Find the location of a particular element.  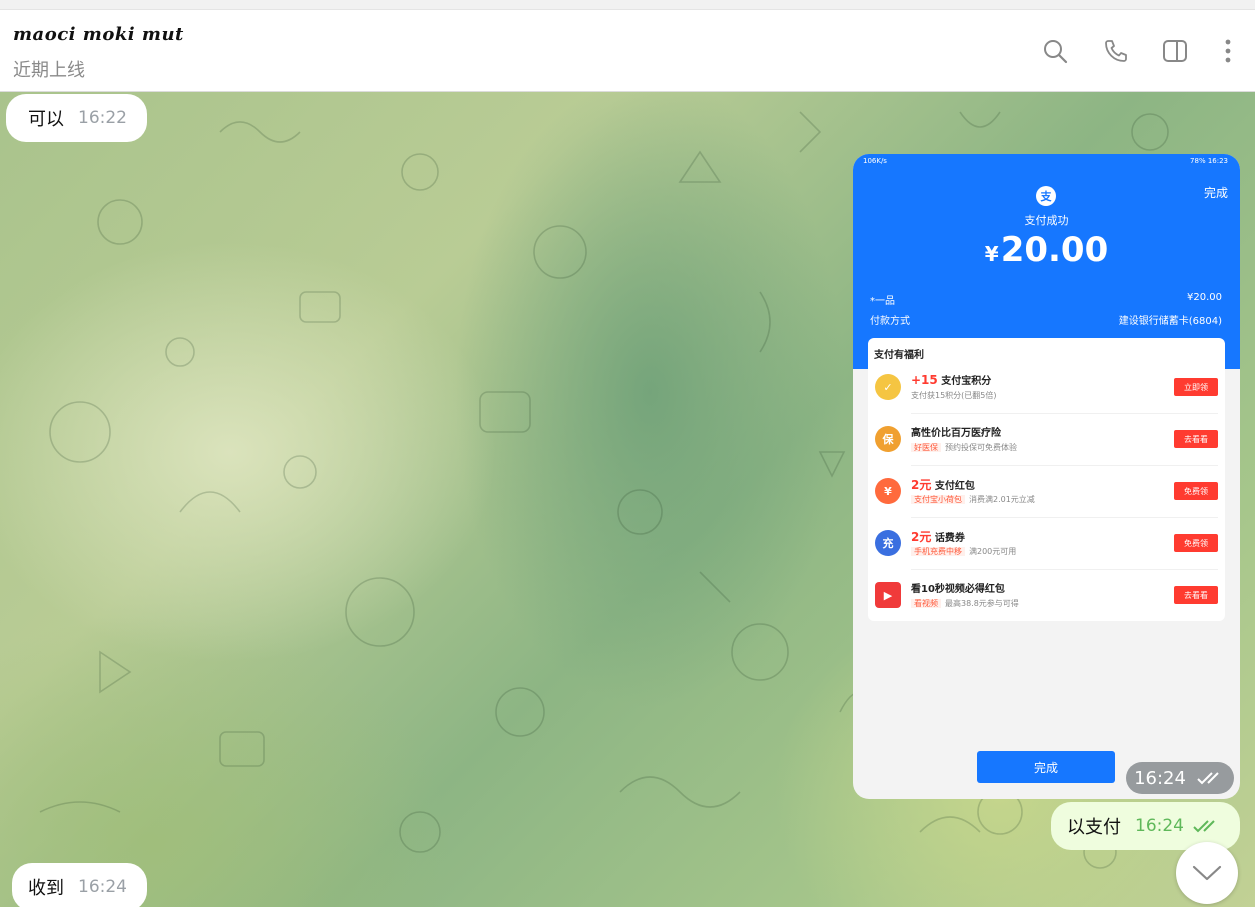

sidebar-toggle-icon is located at coordinates (1175, 51).